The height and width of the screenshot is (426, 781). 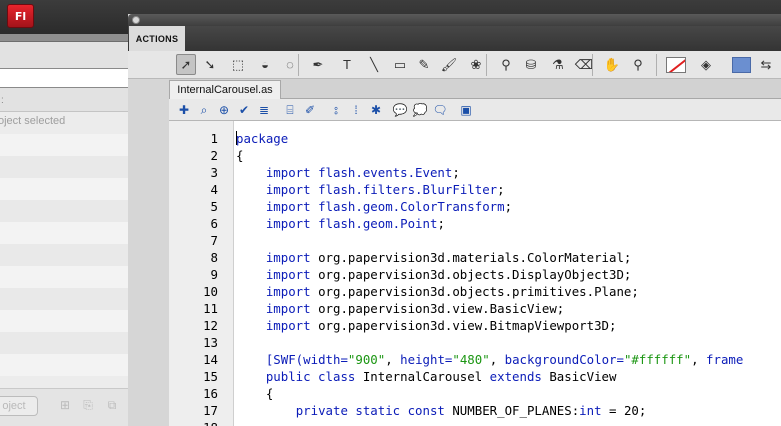 I want to click on selection-status: oject selected, so click(x=33, y=121).